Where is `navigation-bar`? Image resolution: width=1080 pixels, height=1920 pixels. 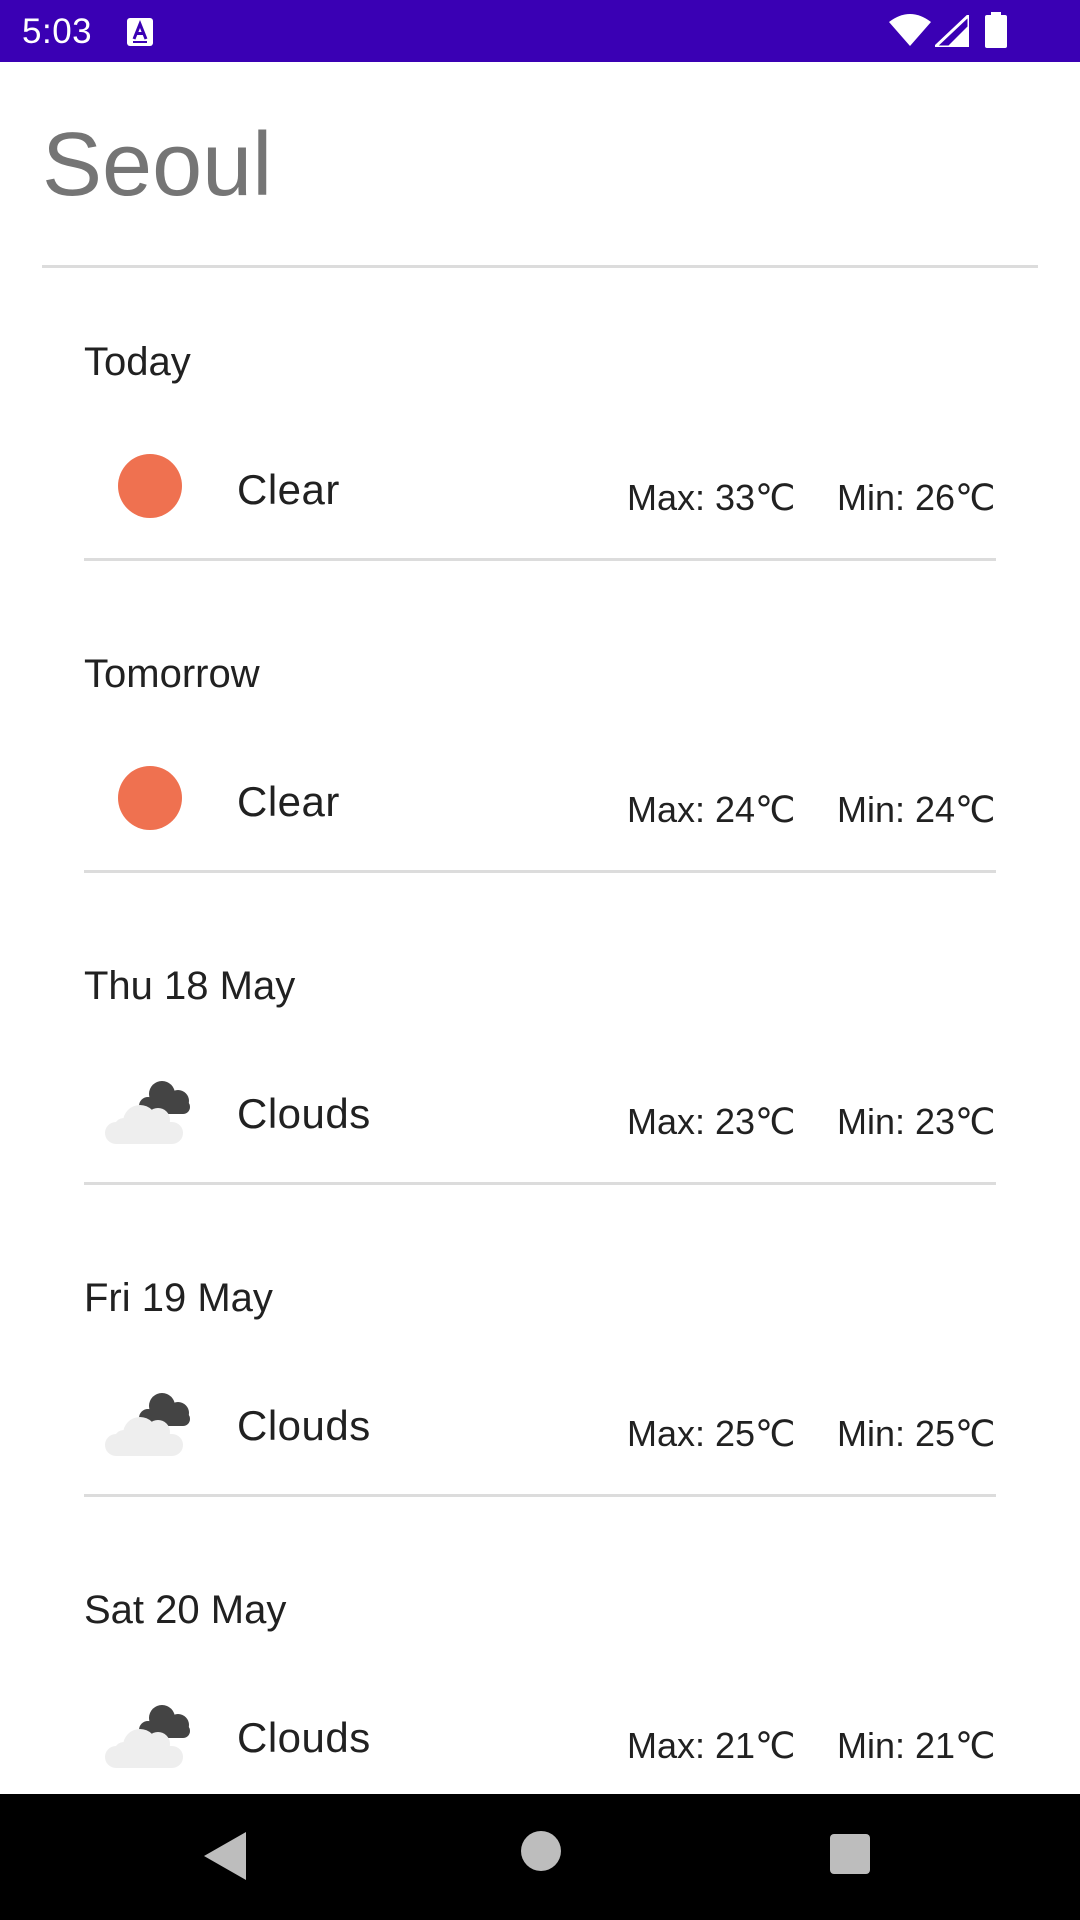
navigation-bar is located at coordinates (540, 1857).